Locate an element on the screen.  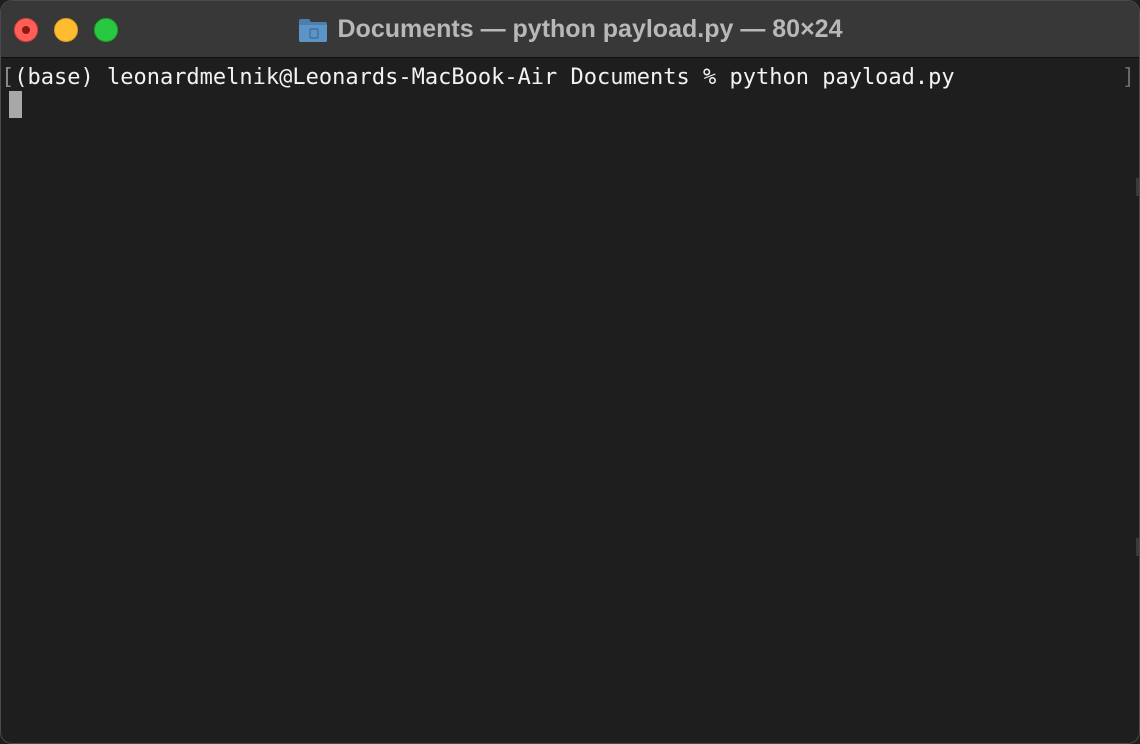
window-title-area: Documents — python payload.py — 80×24 is located at coordinates (570, 29).